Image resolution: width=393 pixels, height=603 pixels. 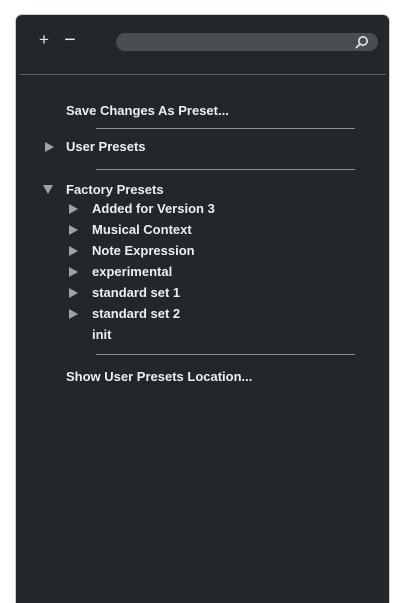 I want to click on preset-search-input, so click(x=247, y=42).